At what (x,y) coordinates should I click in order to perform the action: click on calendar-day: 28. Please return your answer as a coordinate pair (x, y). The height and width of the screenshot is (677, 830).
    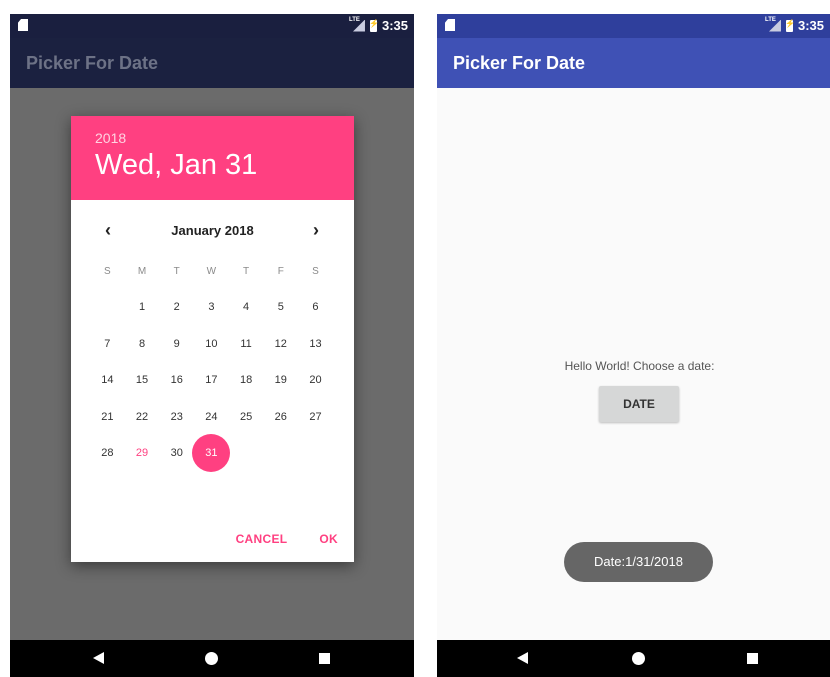
    Looking at the image, I should click on (107, 453).